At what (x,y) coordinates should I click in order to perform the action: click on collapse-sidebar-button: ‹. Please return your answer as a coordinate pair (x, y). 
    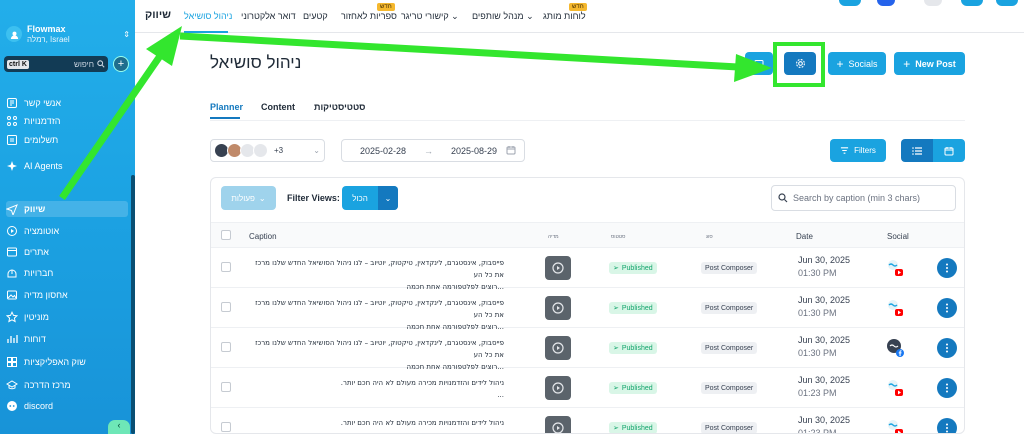
    Looking at the image, I should click on (119, 427).